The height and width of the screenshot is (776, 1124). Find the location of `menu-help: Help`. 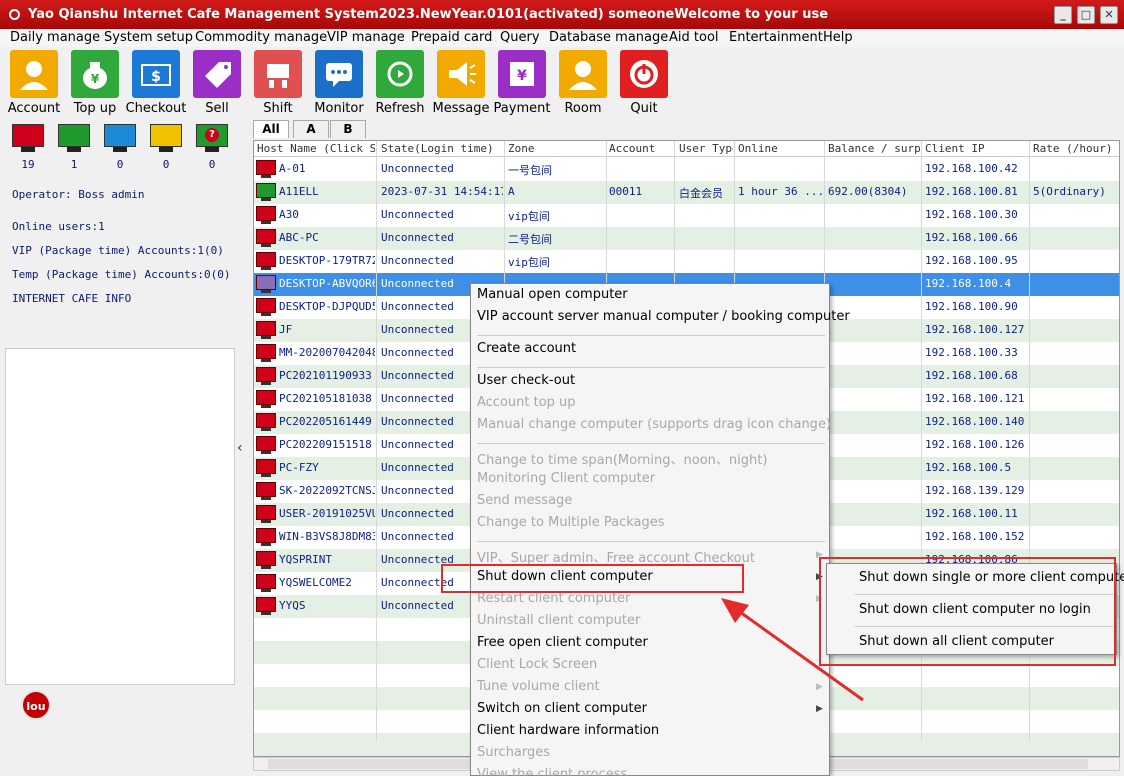

menu-help: Help is located at coordinates (838, 37).